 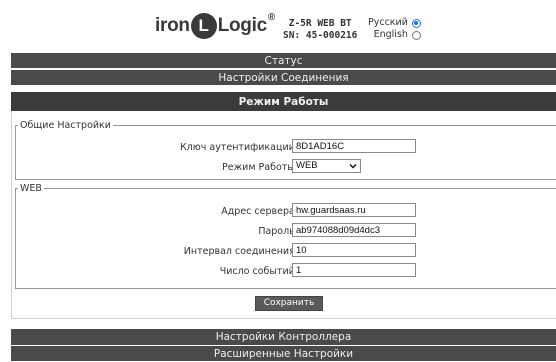 What do you see at coordinates (354, 270) in the screenshot?
I see `events-count-input` at bounding box center [354, 270].